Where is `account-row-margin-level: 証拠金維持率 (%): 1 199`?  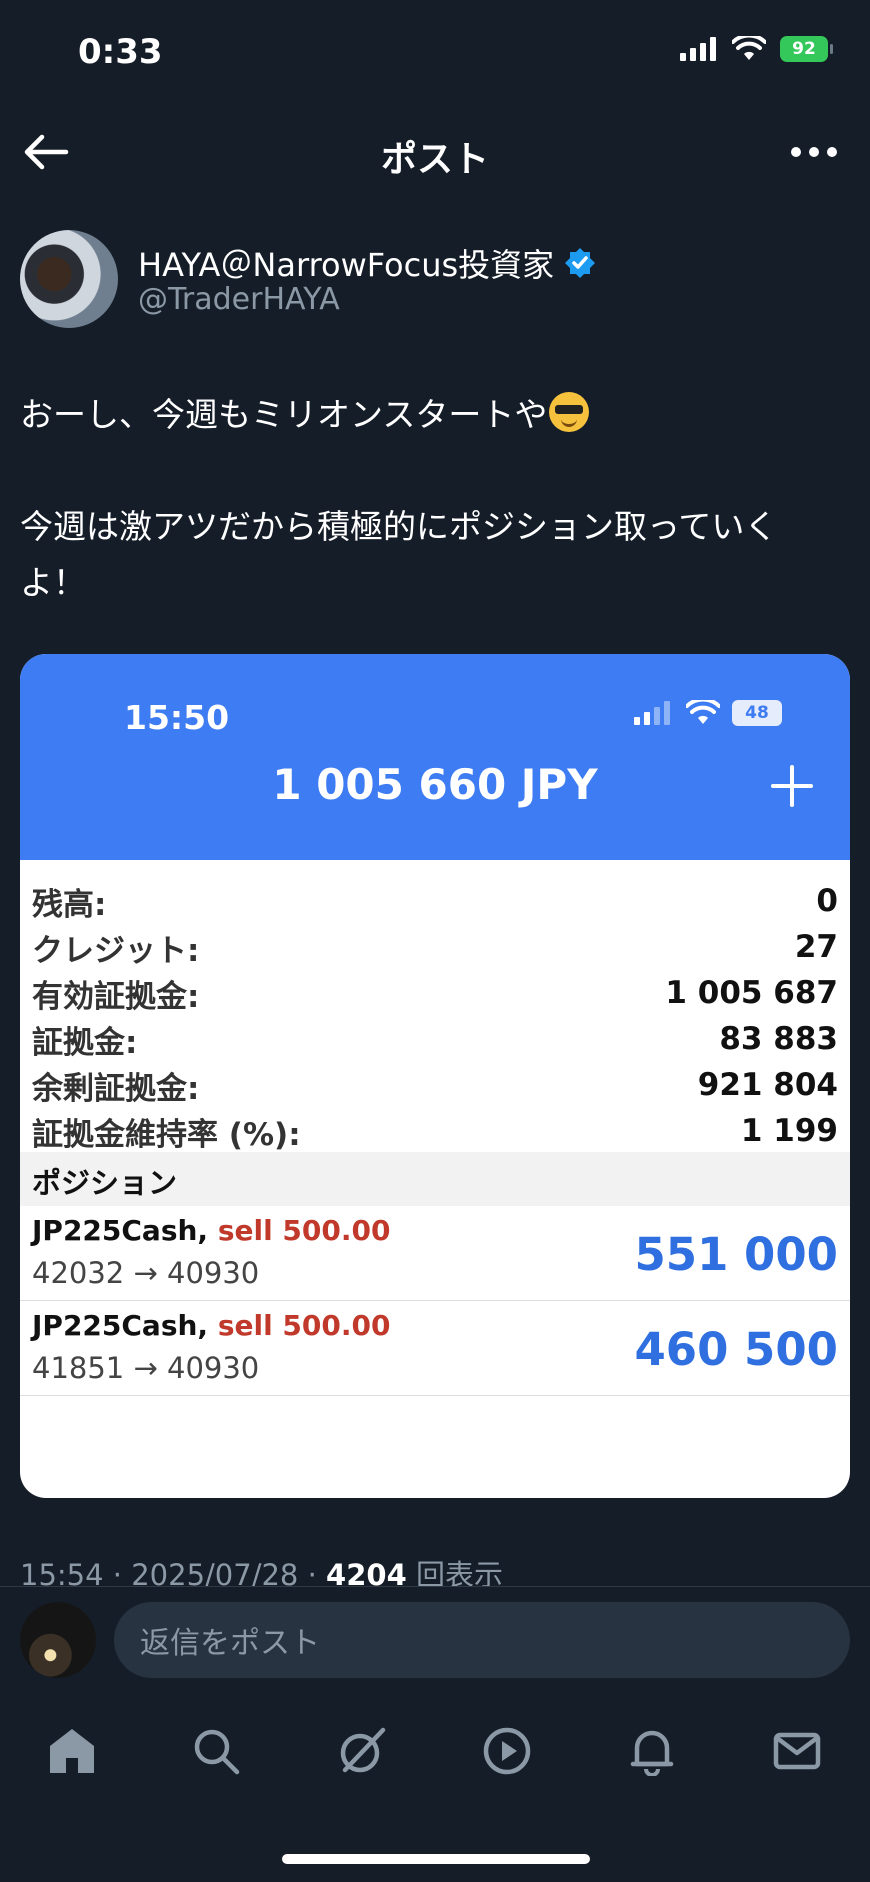
account-row-margin-level: 証拠金維持率 (%): 1 199 is located at coordinates (435, 1131).